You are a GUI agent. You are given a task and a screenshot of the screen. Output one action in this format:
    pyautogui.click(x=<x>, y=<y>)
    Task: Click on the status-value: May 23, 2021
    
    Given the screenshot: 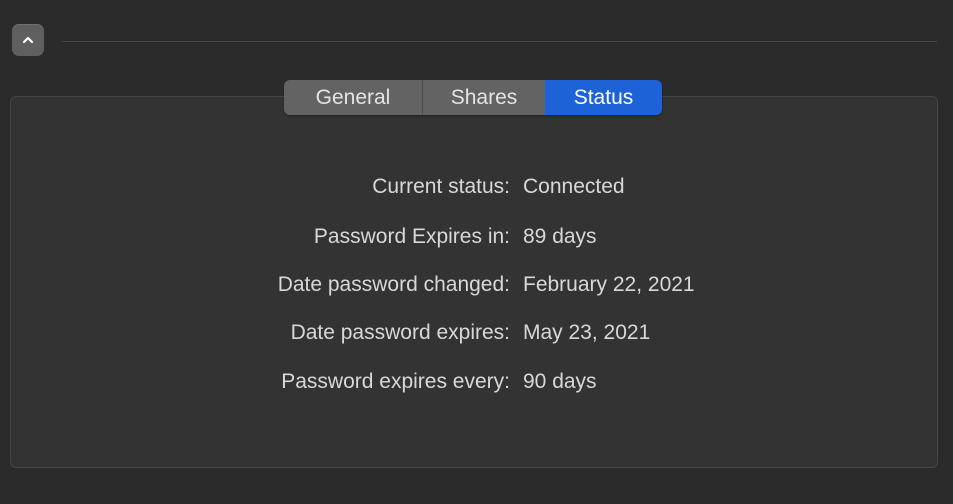 What is the action you would take?
    pyautogui.click(x=587, y=332)
    